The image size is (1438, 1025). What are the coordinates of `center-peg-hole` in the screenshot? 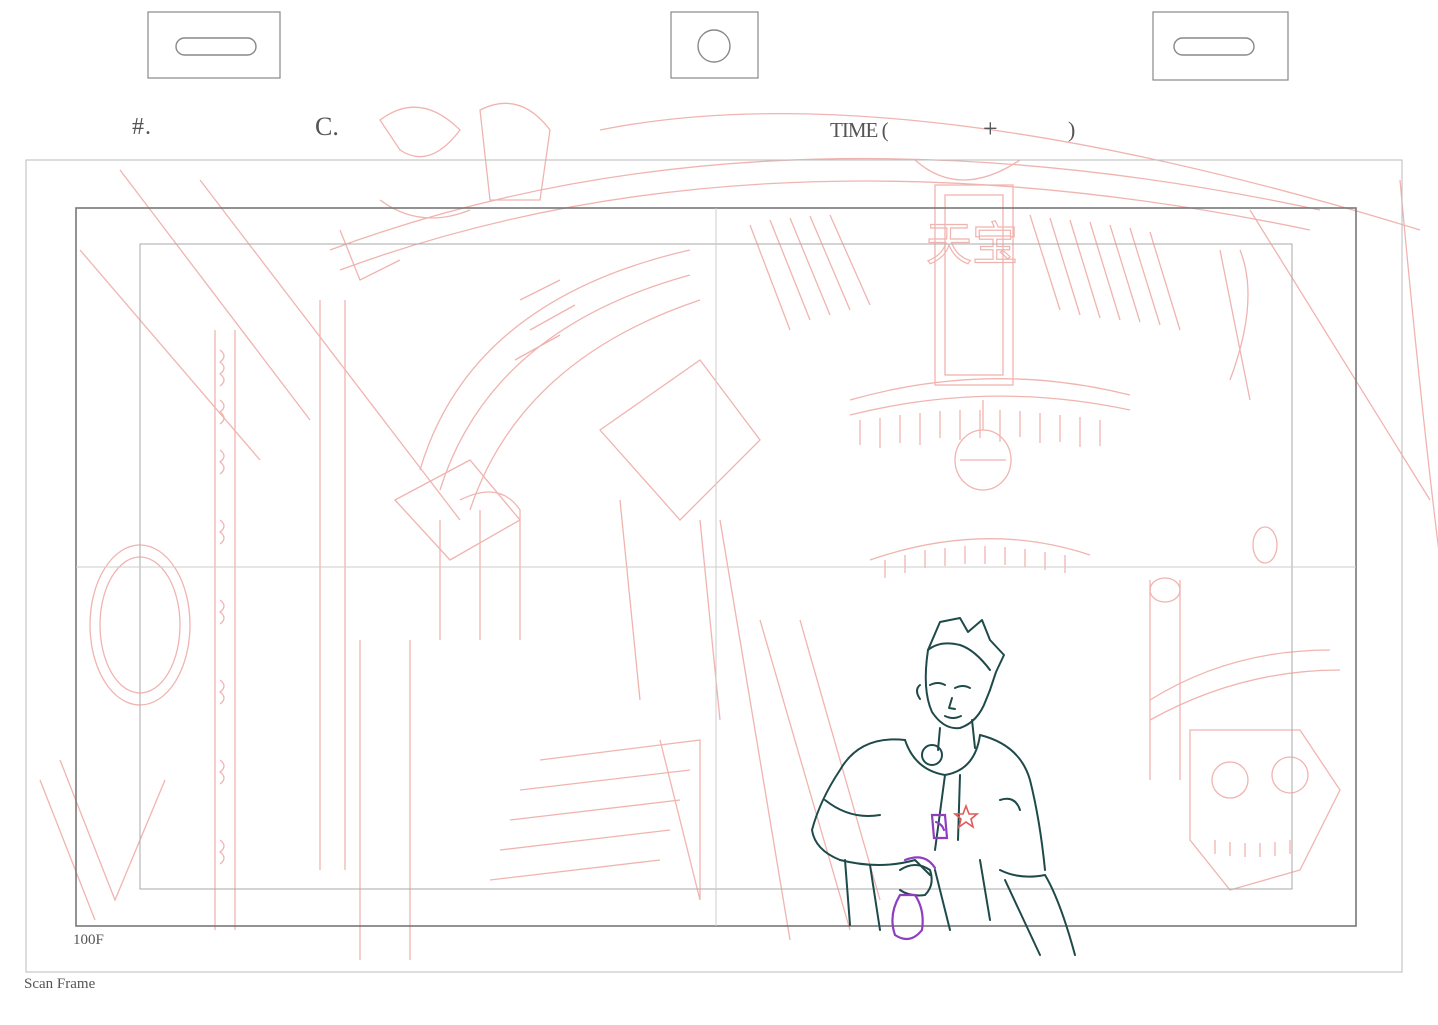 It's located at (714, 45).